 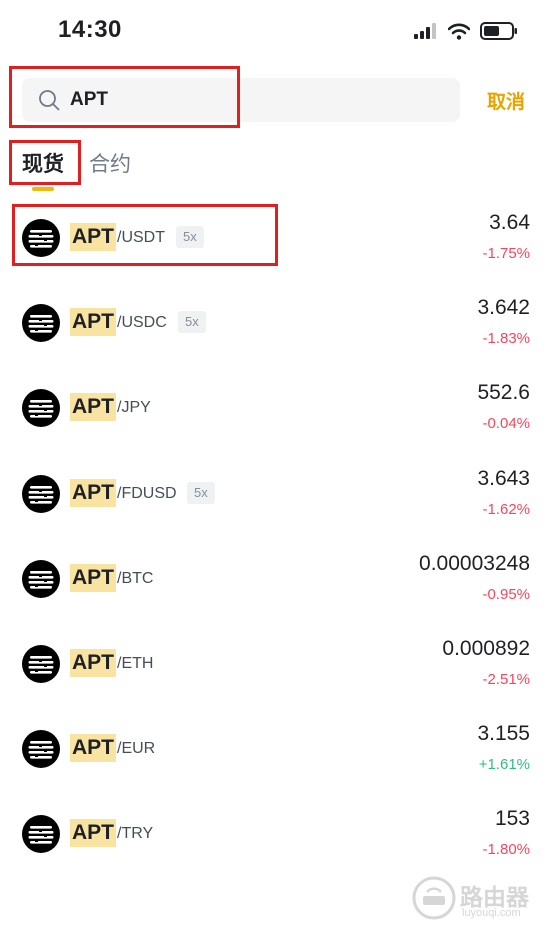 I want to click on router-logo-icon, so click(x=434, y=898).